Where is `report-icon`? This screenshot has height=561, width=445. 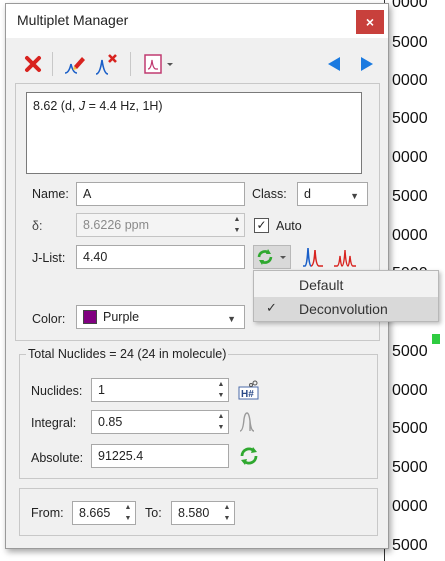
report-icon is located at coordinates (158, 64).